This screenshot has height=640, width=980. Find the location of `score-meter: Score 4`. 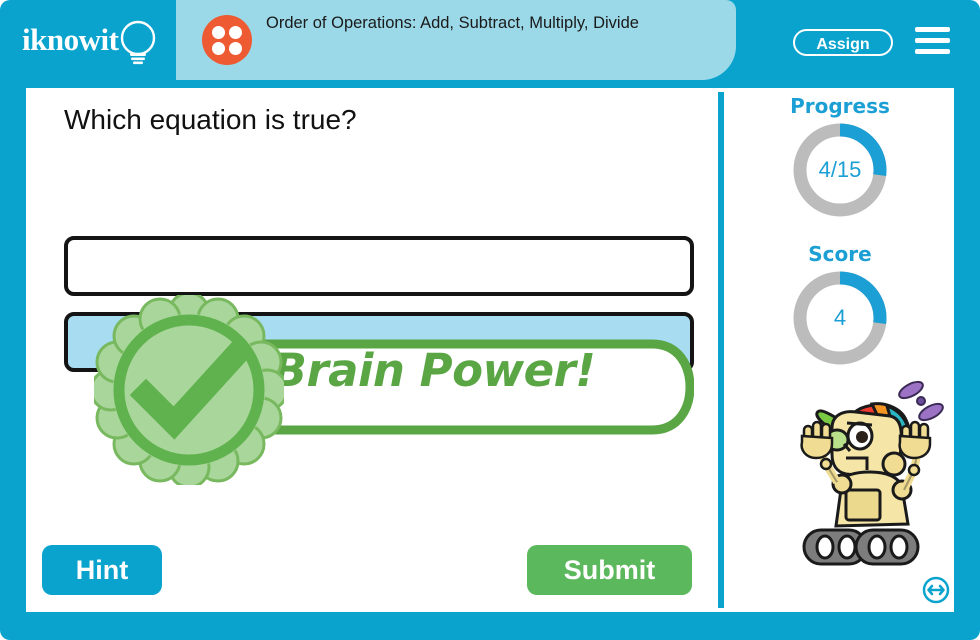

score-meter: Score 4 is located at coordinates (840, 305).